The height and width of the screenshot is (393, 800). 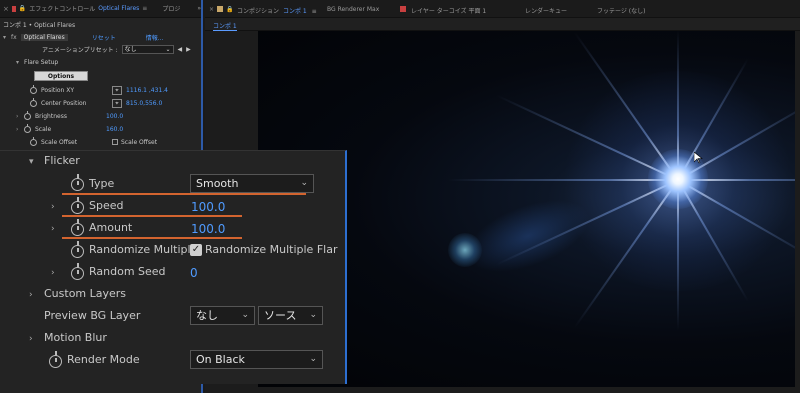 What do you see at coordinates (208, 207) in the screenshot?
I see `speed-value: 100.0` at bounding box center [208, 207].